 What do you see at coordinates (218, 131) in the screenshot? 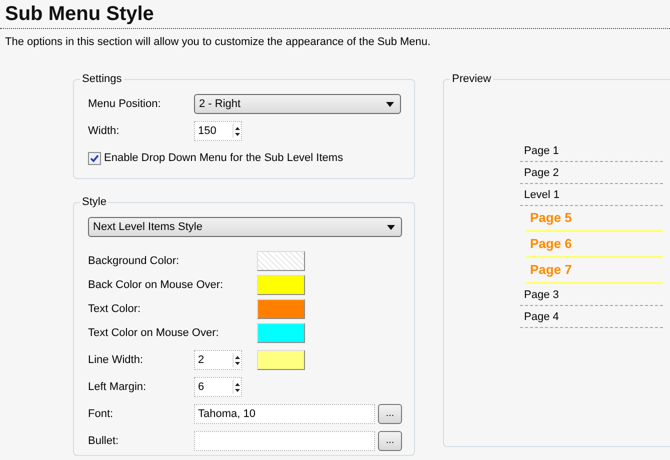
I see `number-spinner: 150` at bounding box center [218, 131].